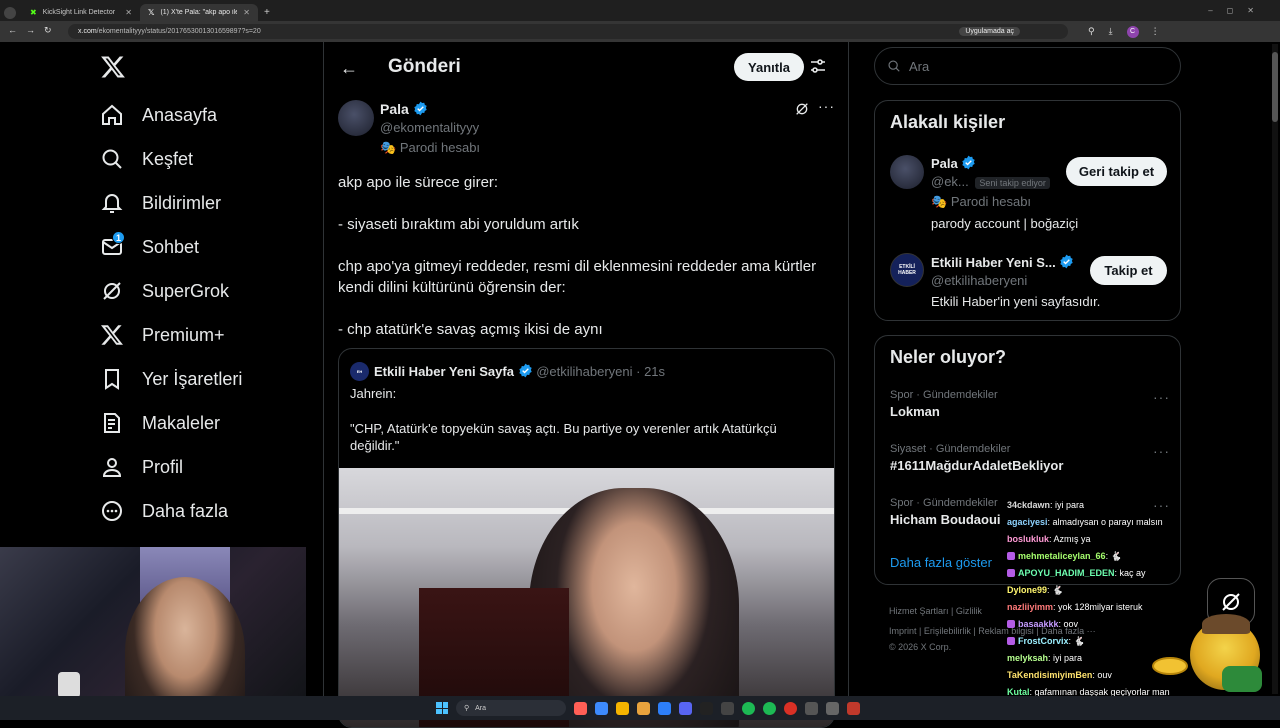  I want to click on author-handle: @ekomentalityyy, so click(429, 127).